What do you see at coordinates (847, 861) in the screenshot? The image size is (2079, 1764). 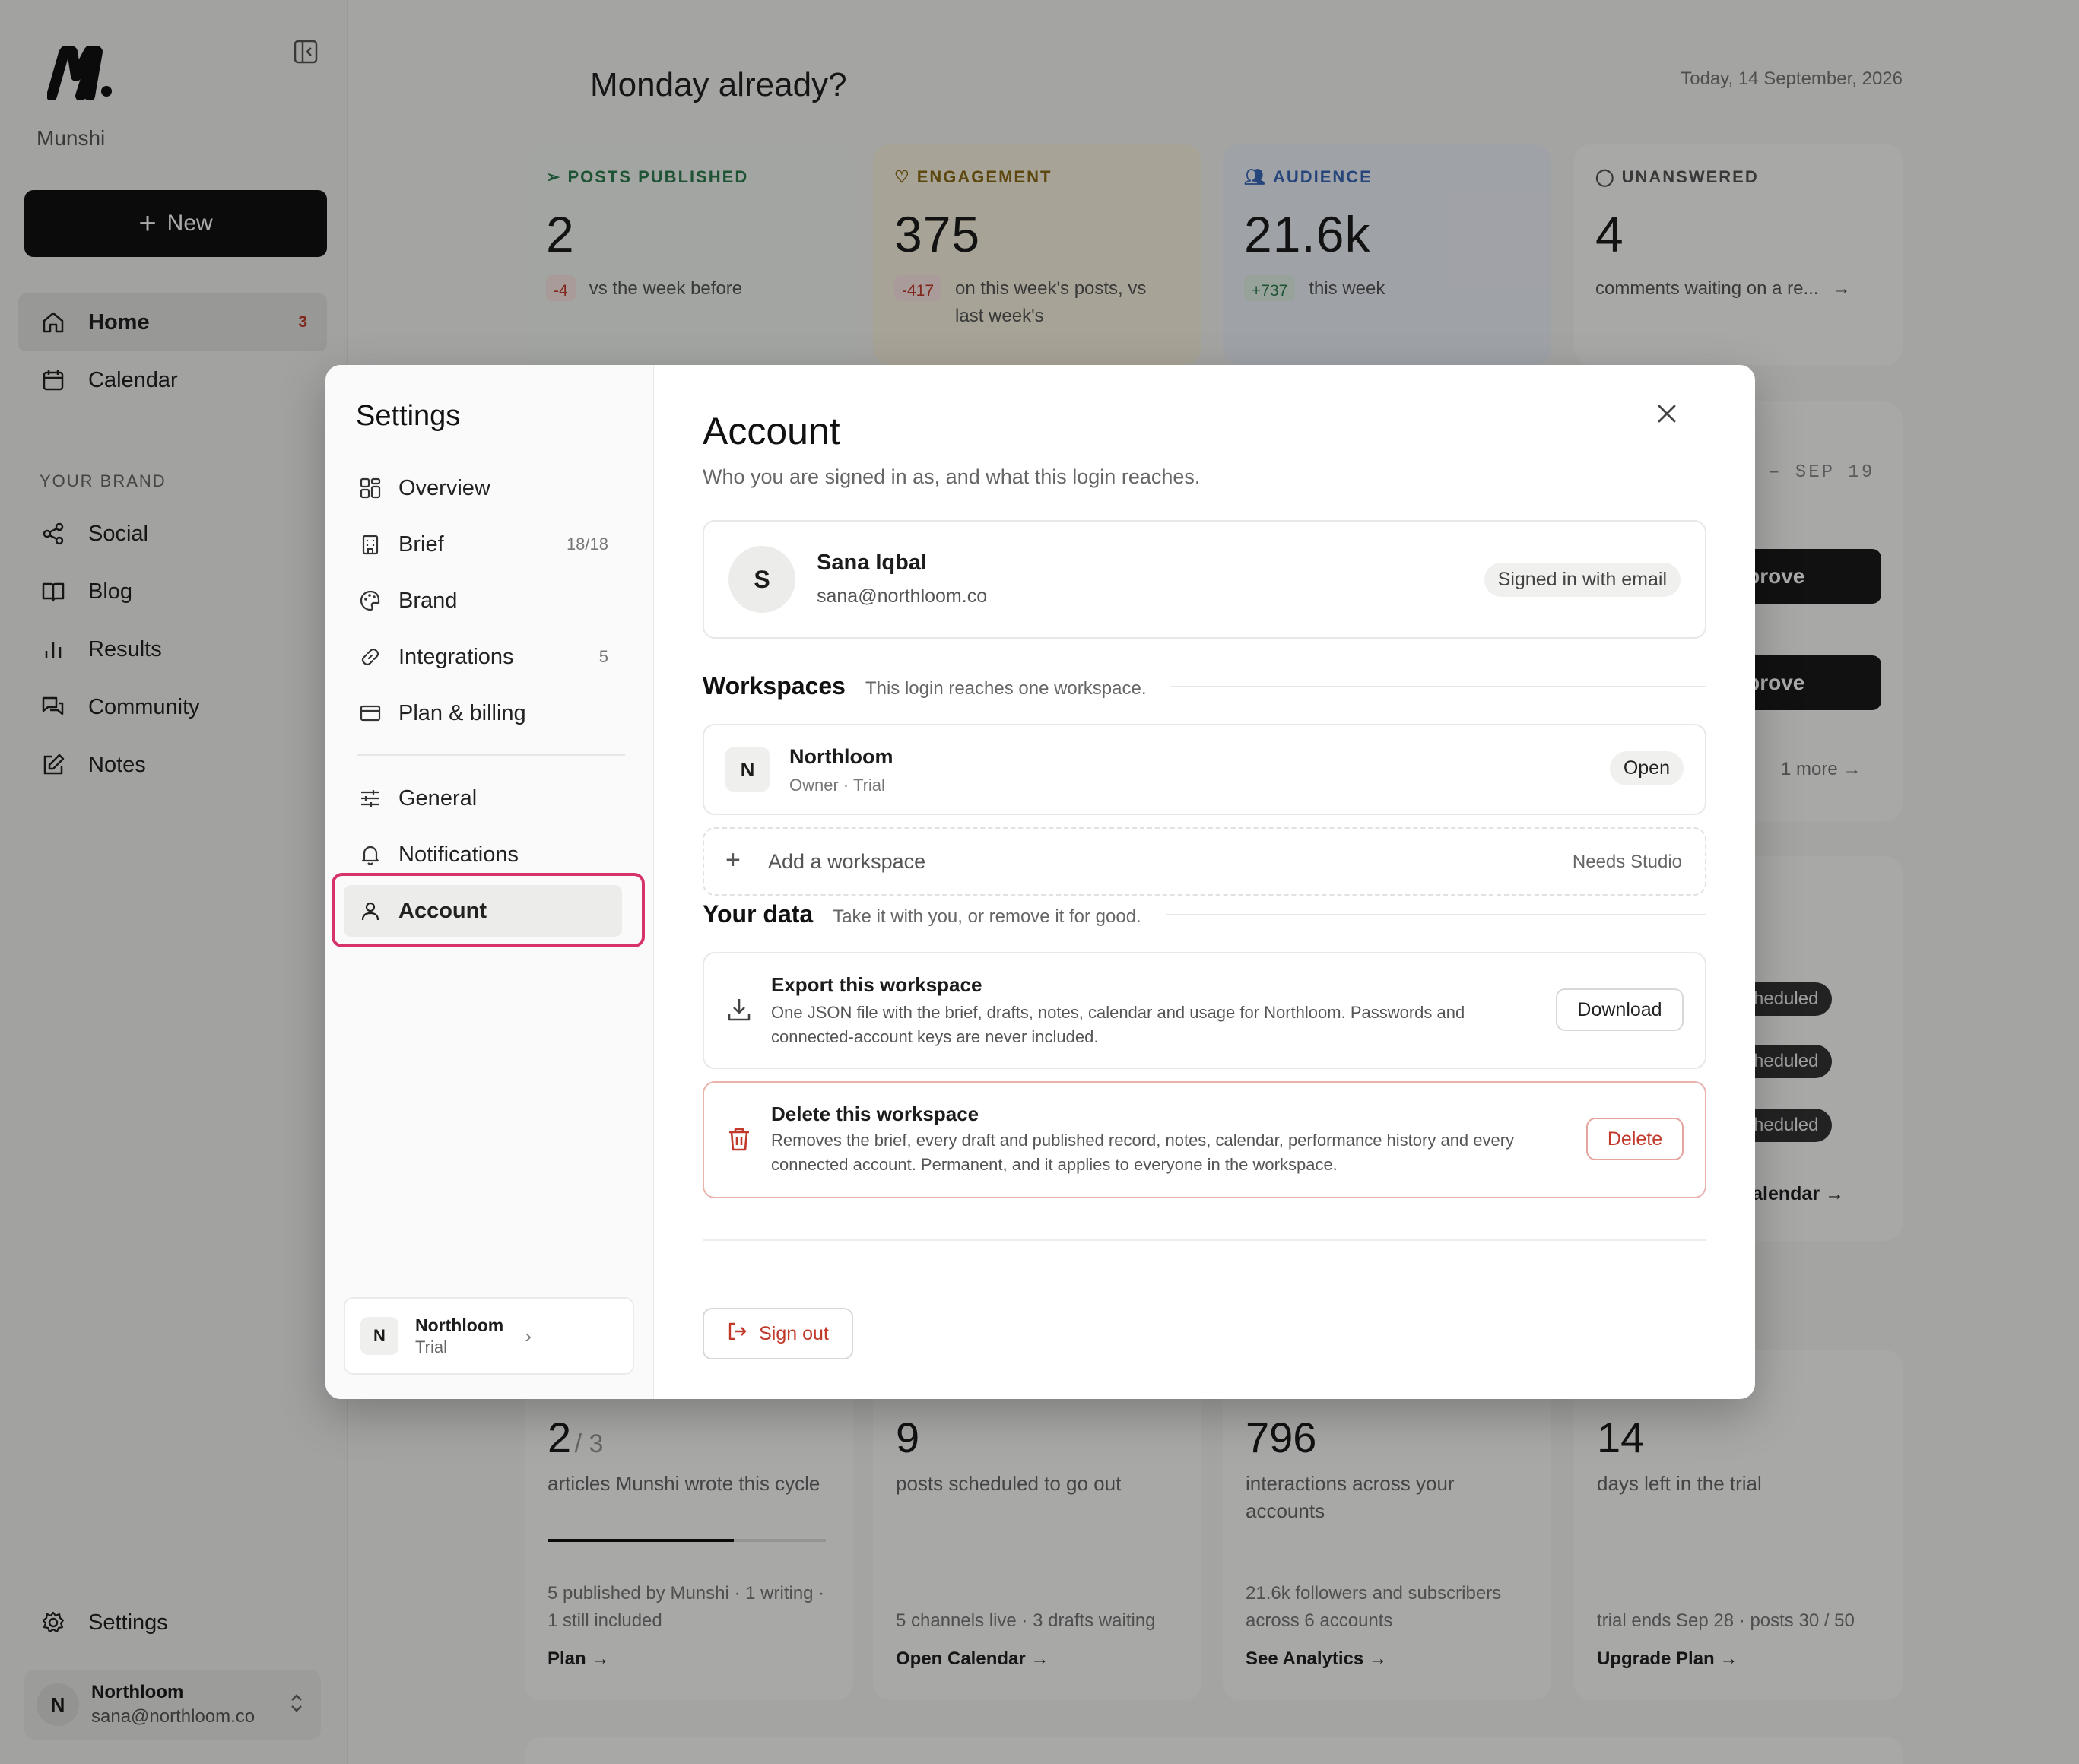 I see `add-workspace-label: Add a workspace` at bounding box center [847, 861].